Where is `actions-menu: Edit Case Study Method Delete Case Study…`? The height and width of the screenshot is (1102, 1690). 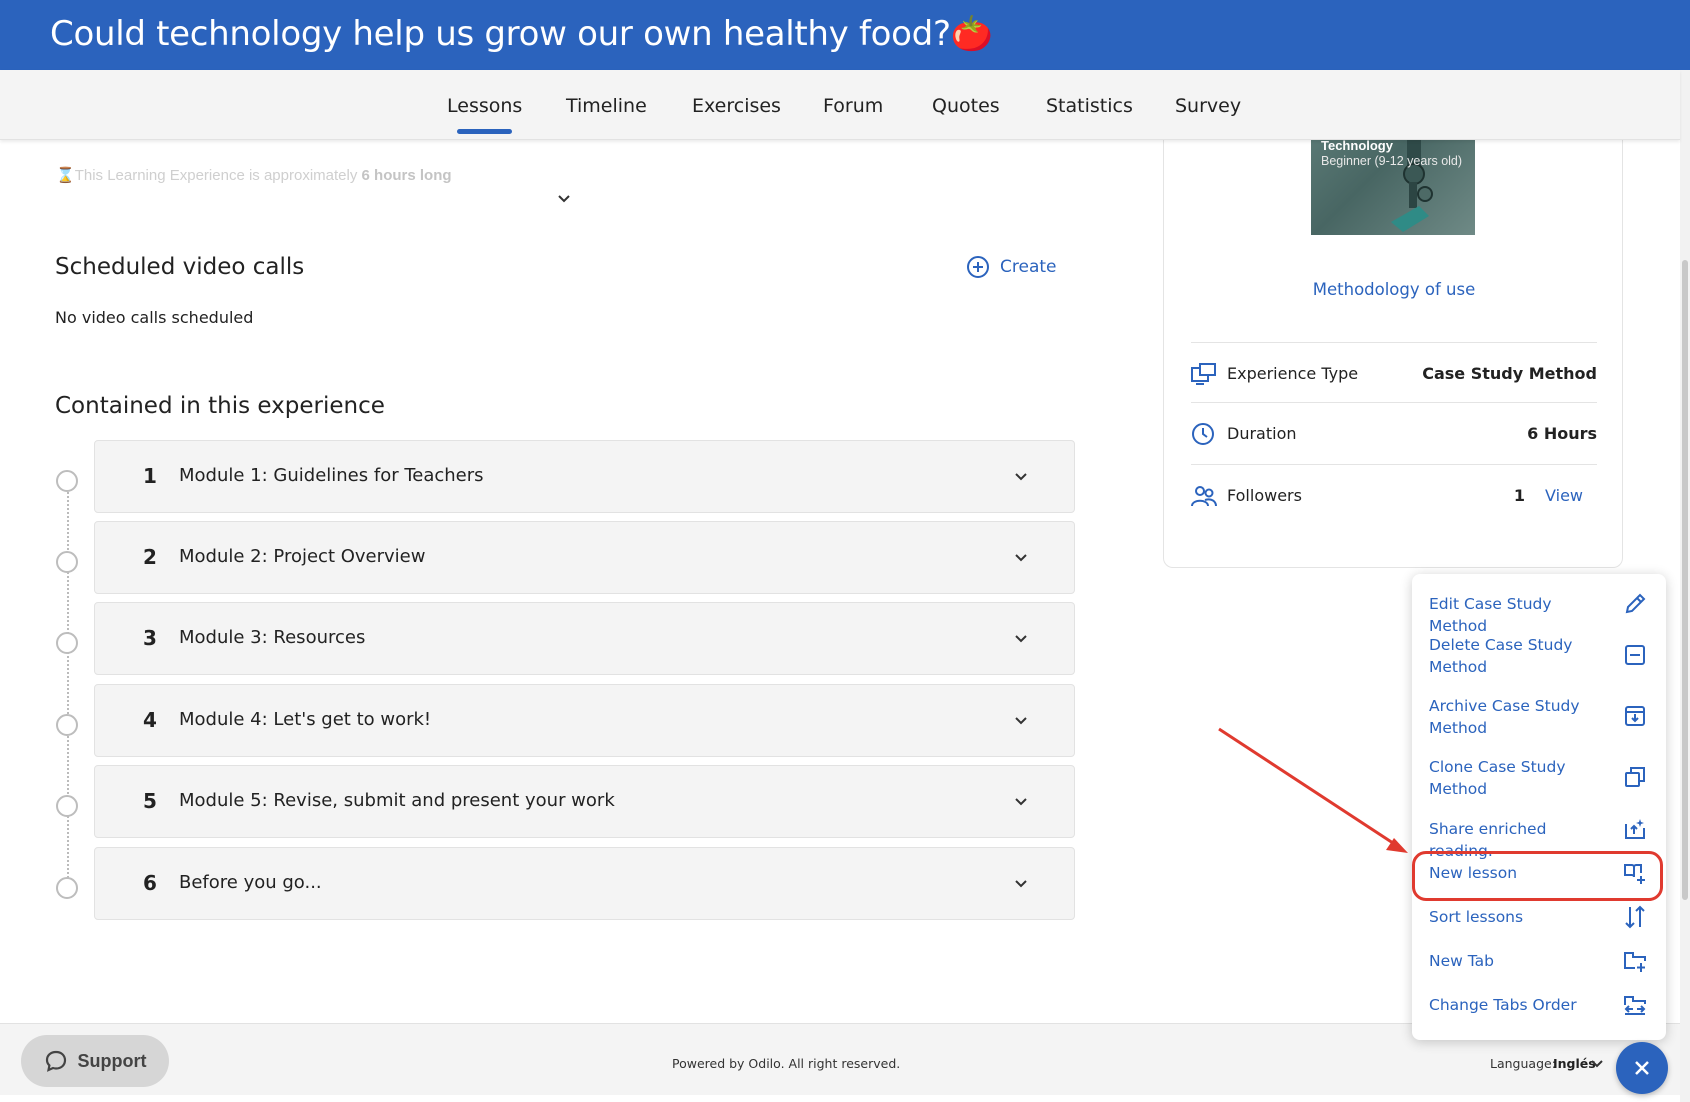
actions-menu: Edit Case Study Method Delete Case Study… is located at coordinates (1539, 807).